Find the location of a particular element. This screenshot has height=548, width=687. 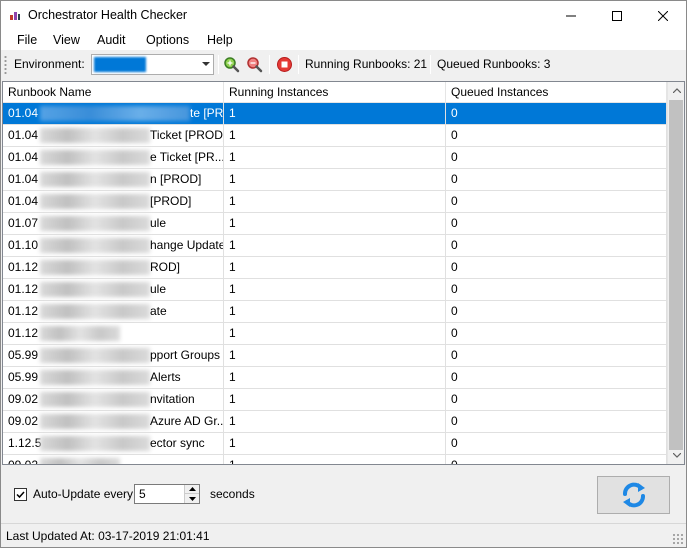

table-row: 01.04 Ticket [PROD] 1 0 is located at coordinates (335, 136).